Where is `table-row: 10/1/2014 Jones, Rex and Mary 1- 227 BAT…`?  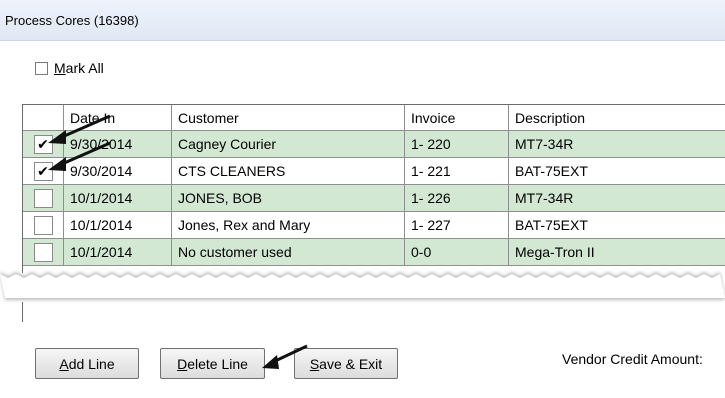
table-row: 10/1/2014 Jones, Rex and Mary 1- 227 BAT… is located at coordinates (374, 225).